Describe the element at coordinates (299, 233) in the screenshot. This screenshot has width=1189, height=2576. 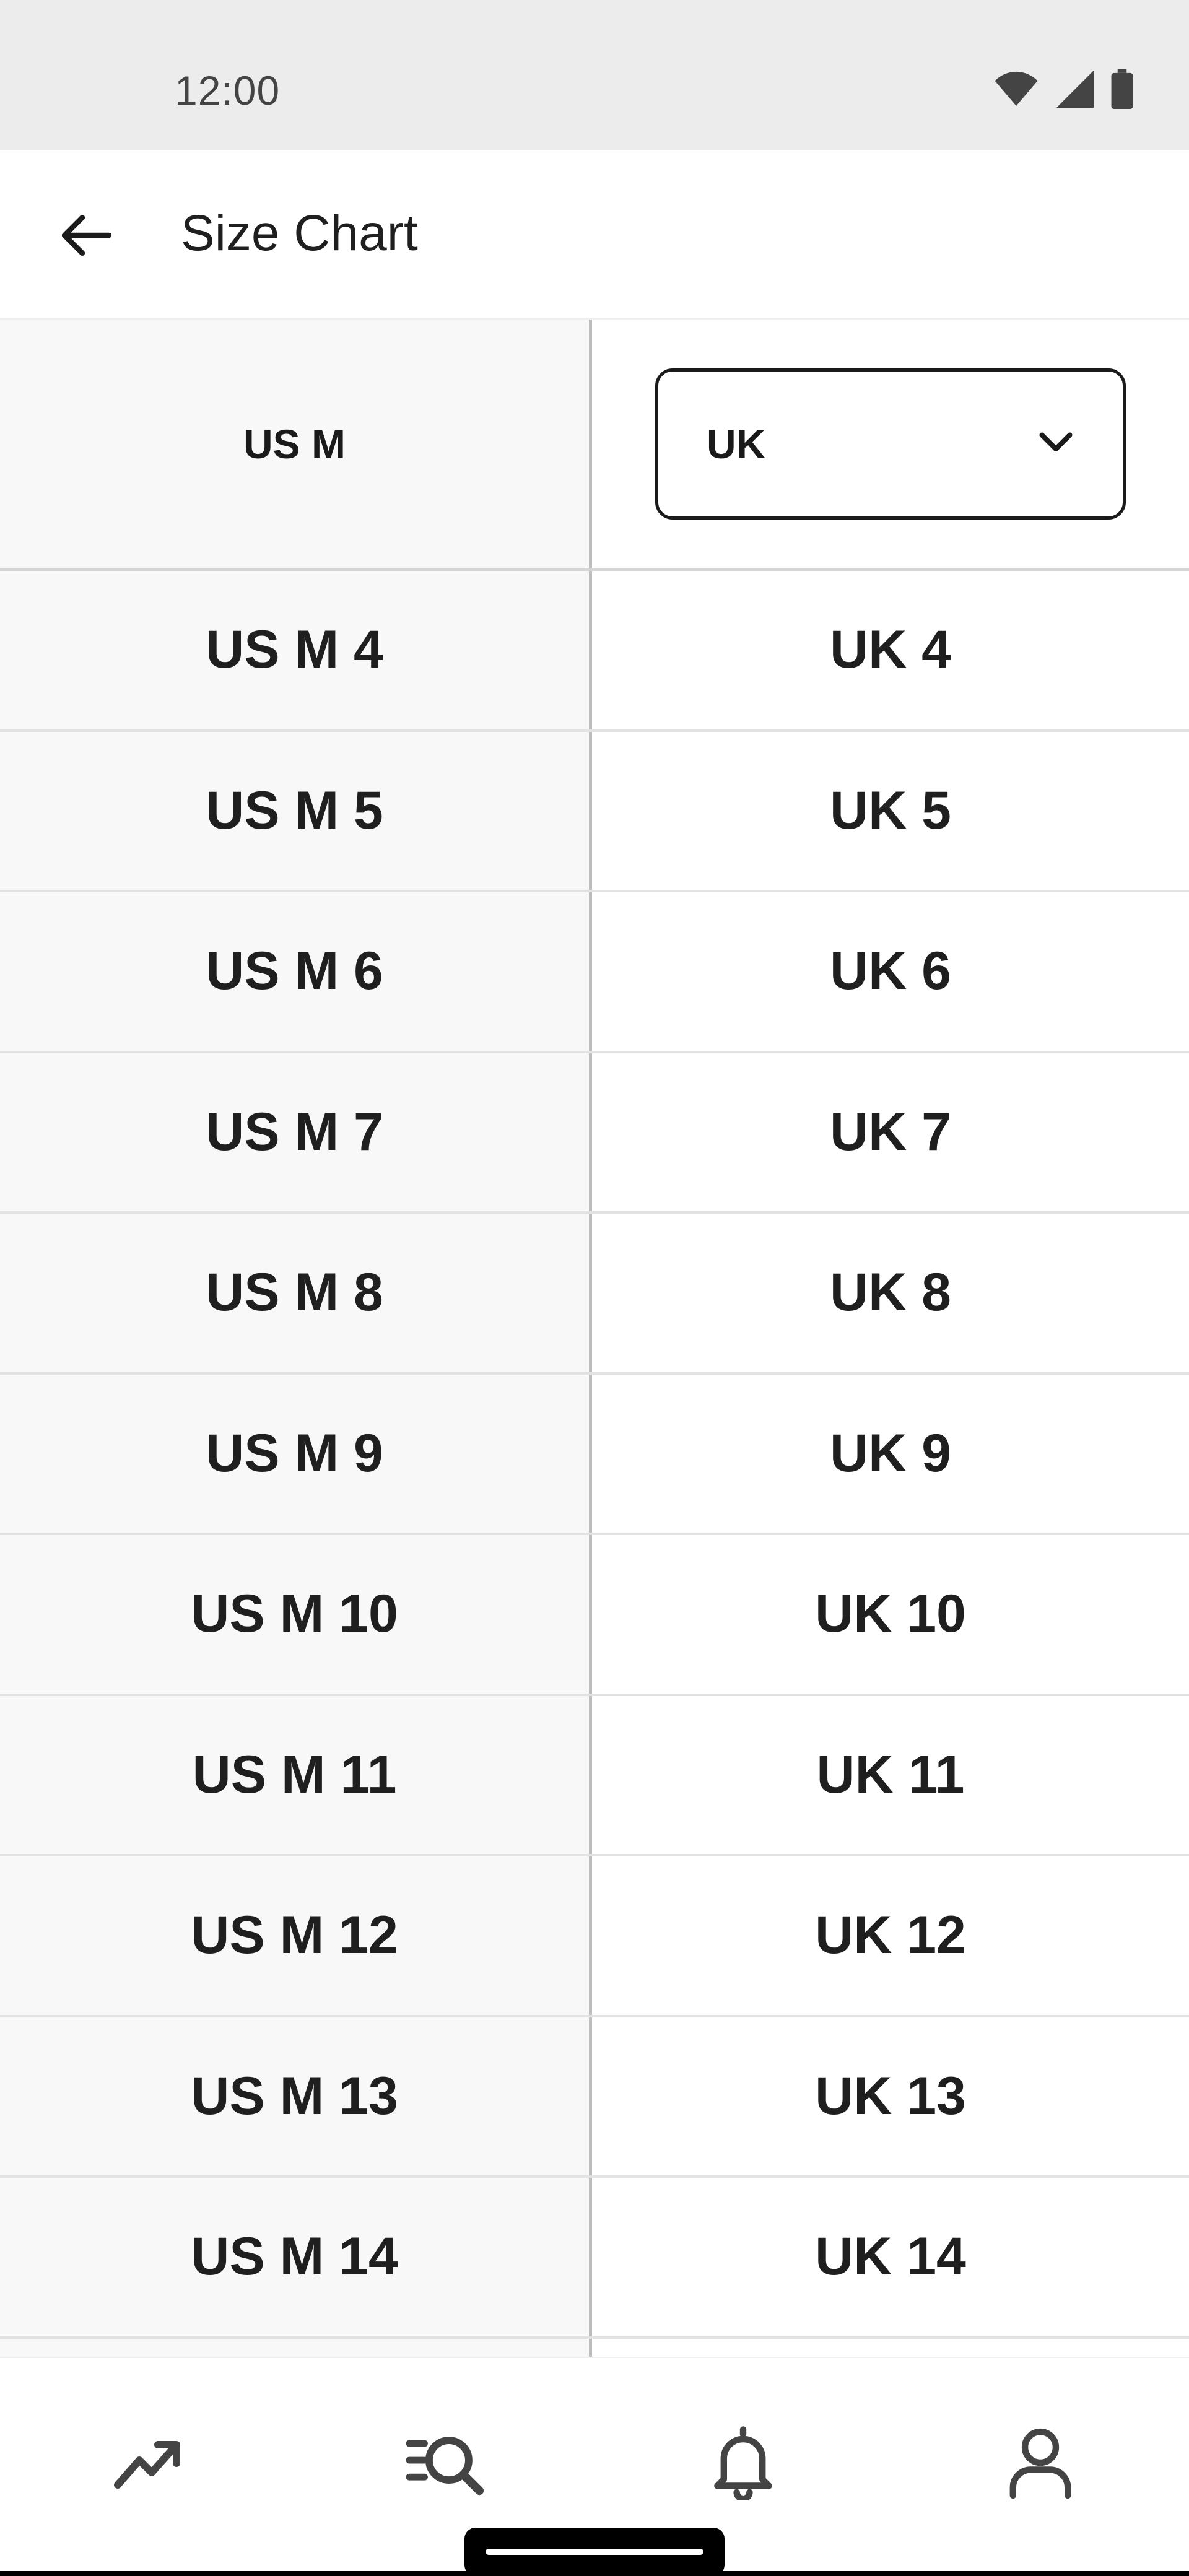
I see `page-title: Size Chart` at that location.